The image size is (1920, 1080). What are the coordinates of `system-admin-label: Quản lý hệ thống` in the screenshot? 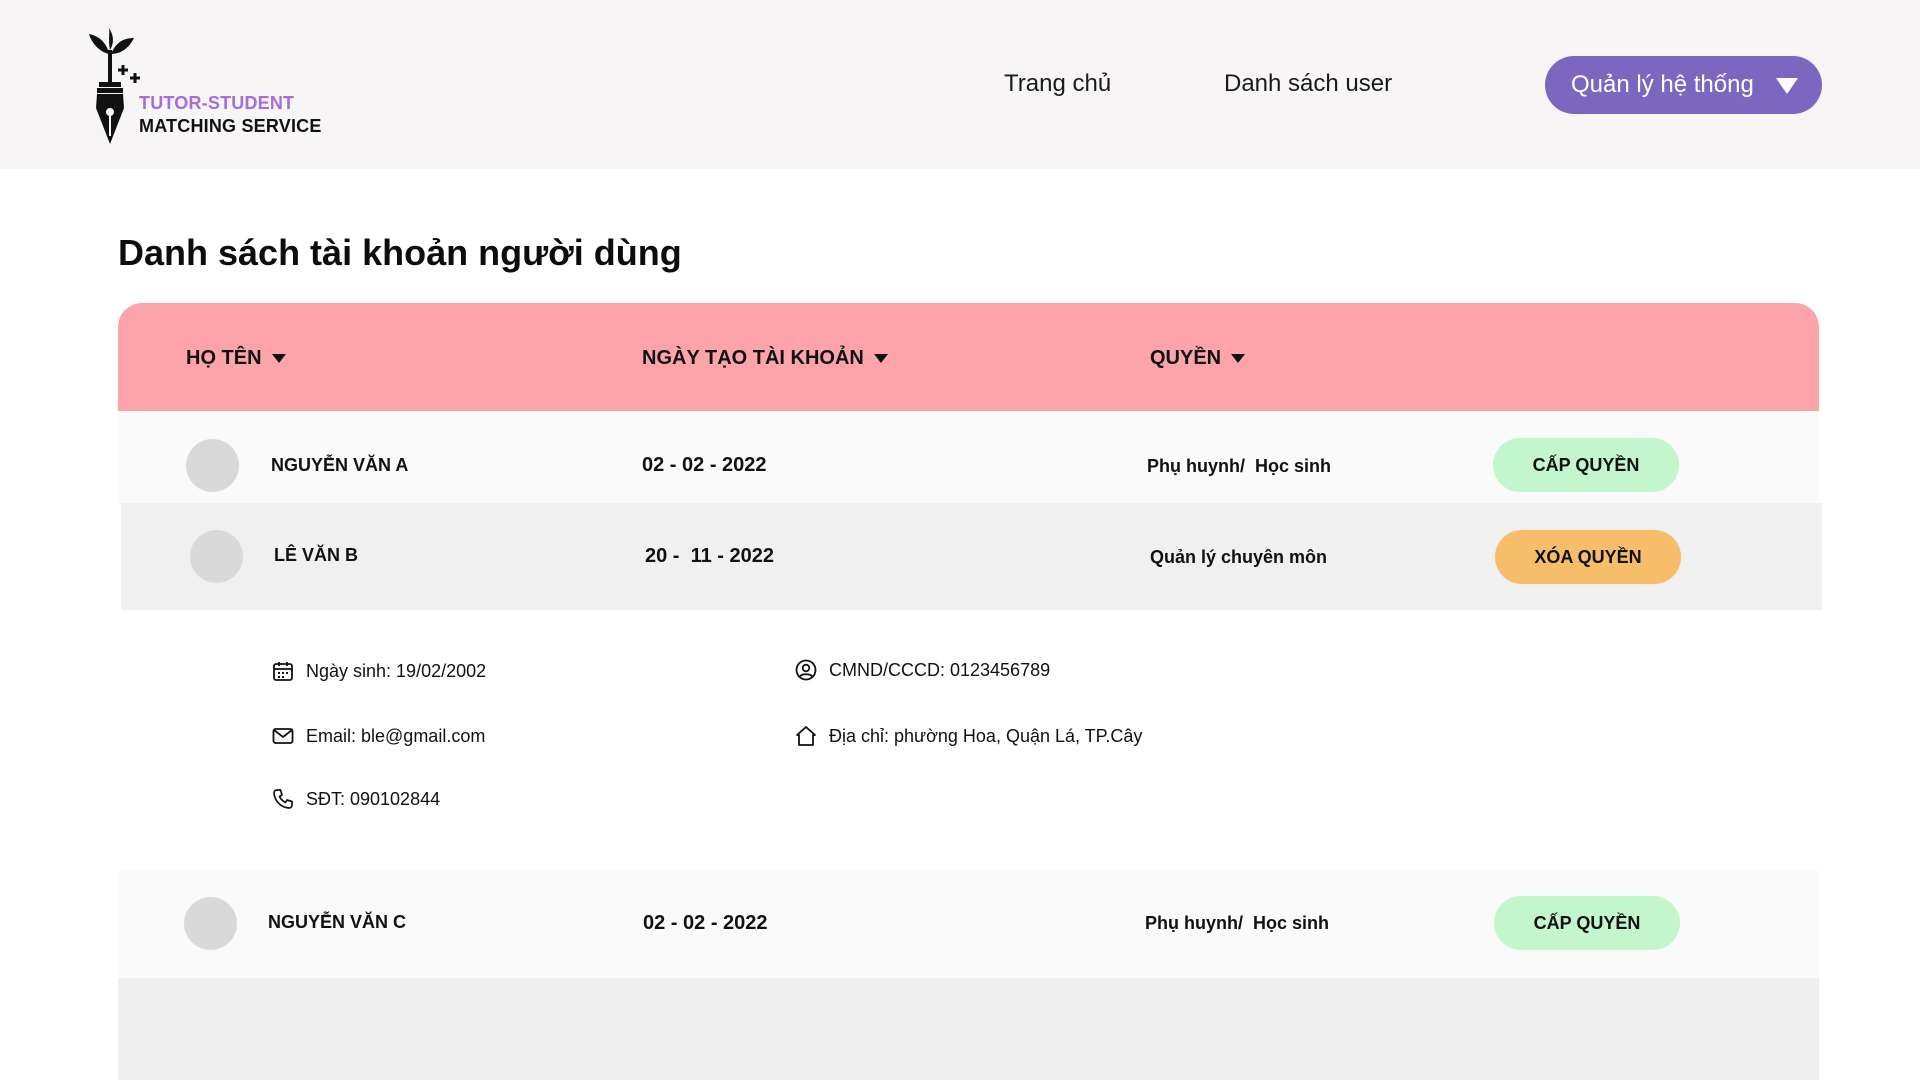 It's located at (1662, 84).